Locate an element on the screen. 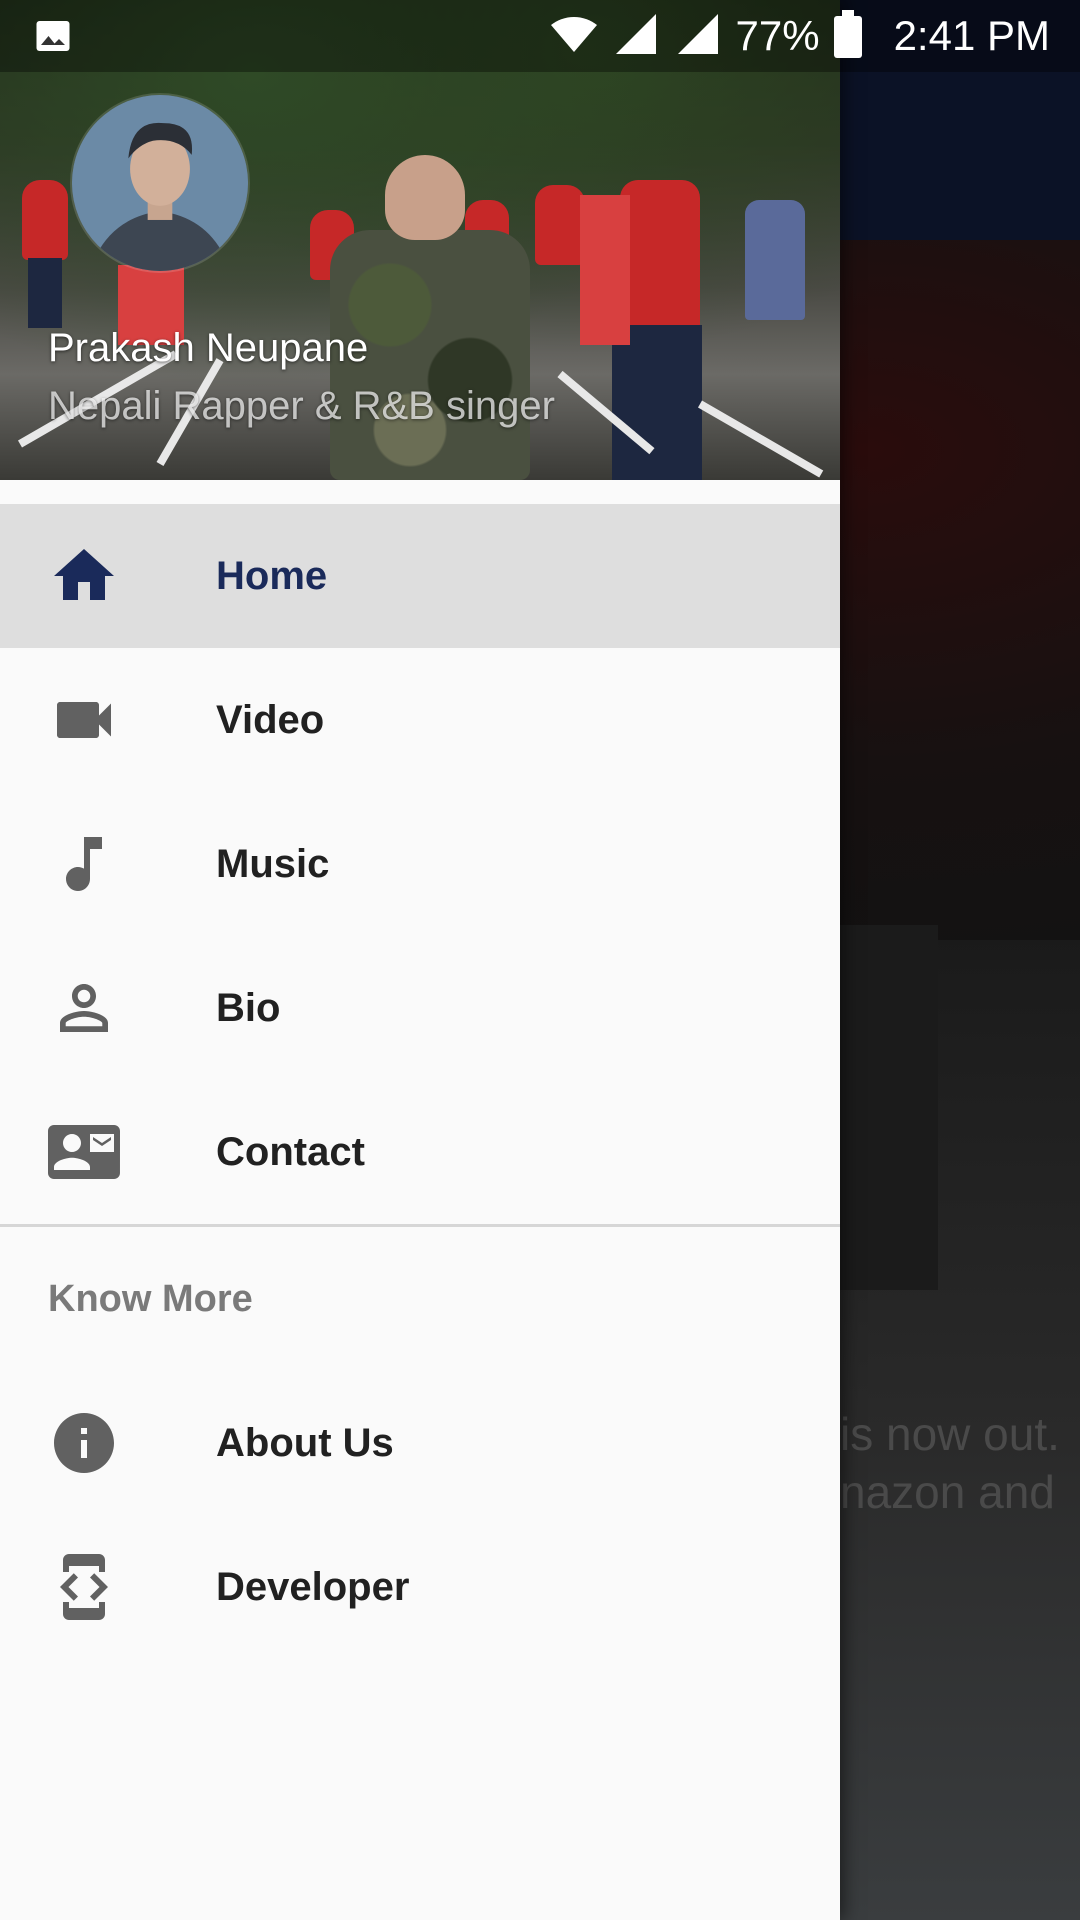  status-bar: 77% 2:41 PM is located at coordinates (540, 36).